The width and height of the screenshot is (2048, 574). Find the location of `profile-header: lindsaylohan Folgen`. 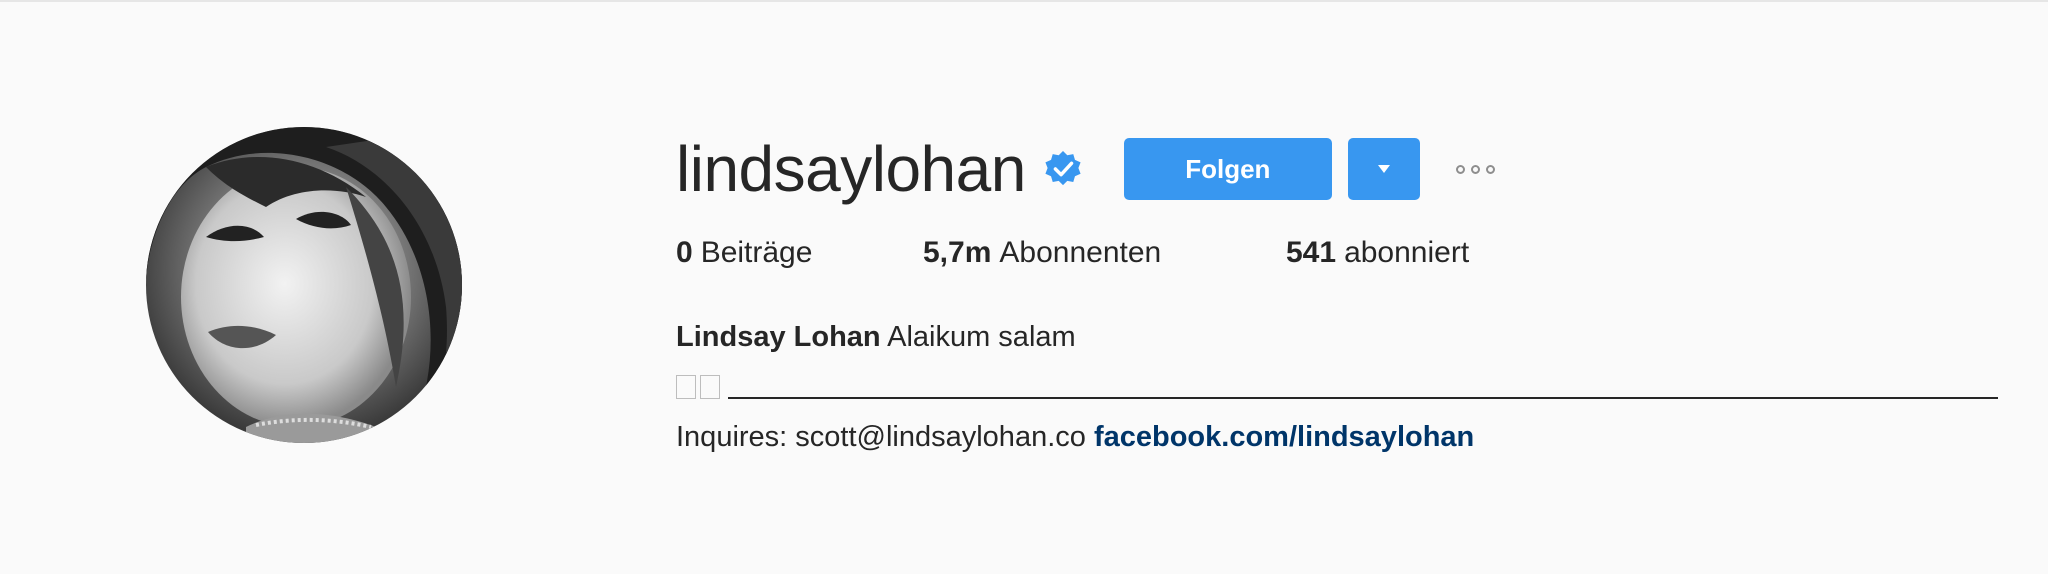

profile-header: lindsaylohan Folgen is located at coordinates (1341, 169).